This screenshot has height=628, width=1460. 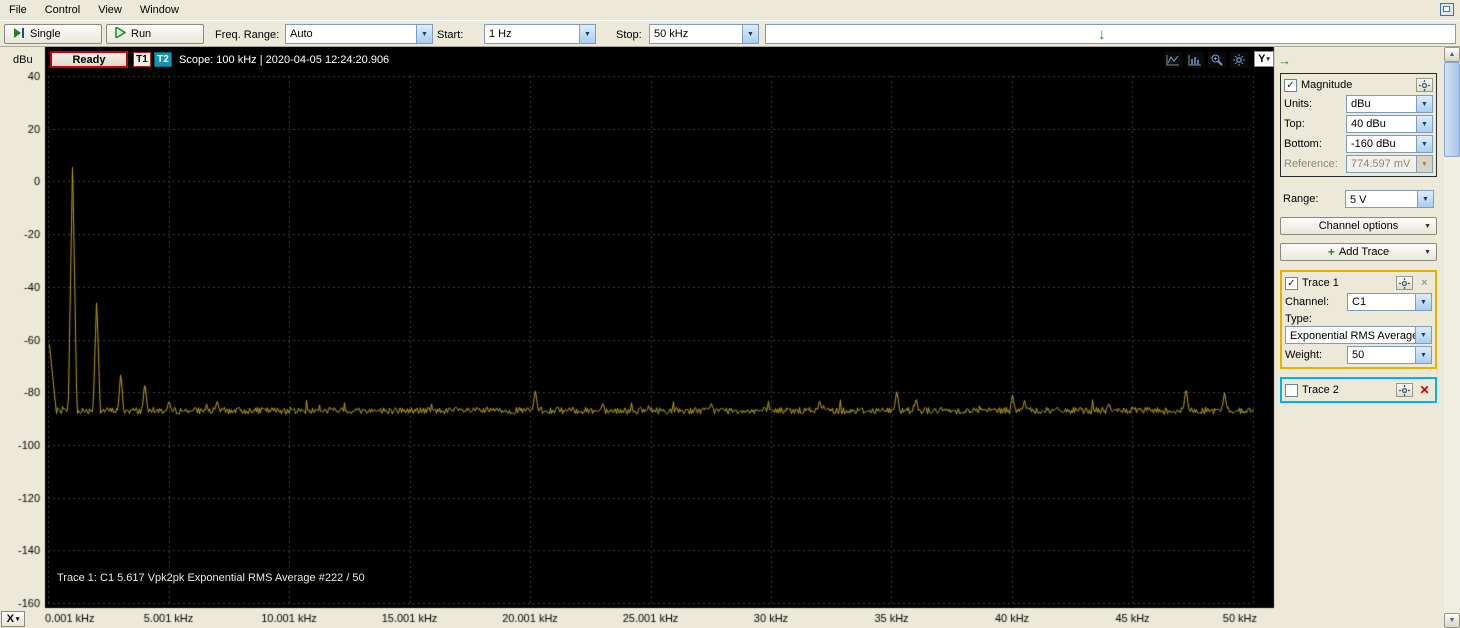 I want to click on channel-options-button: Channel options ▼, so click(x=1358, y=226).